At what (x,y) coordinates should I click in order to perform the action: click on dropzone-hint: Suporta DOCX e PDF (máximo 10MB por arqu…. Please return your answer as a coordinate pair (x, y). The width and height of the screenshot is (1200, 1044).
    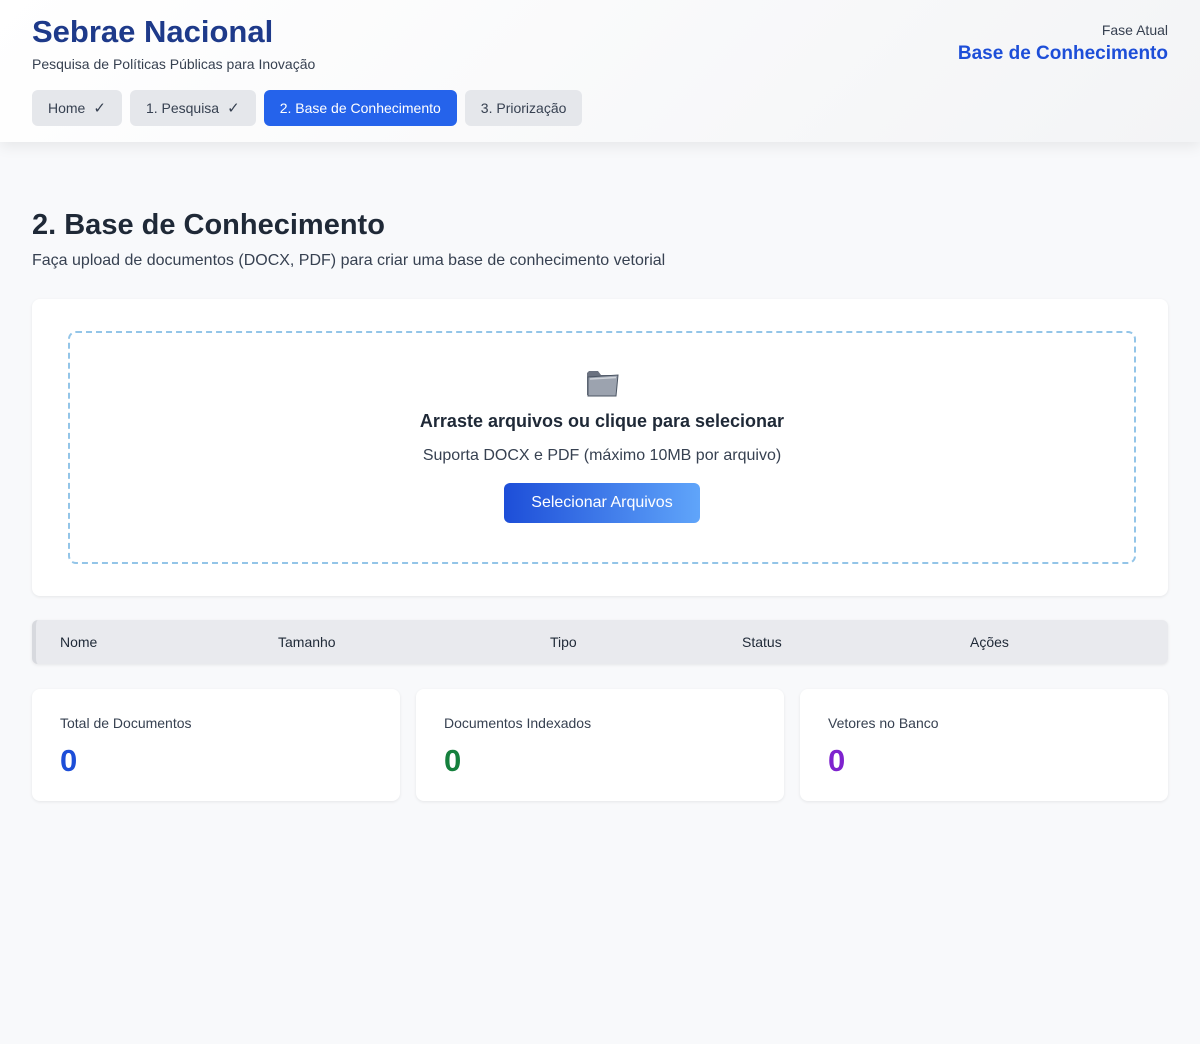
    Looking at the image, I should click on (602, 455).